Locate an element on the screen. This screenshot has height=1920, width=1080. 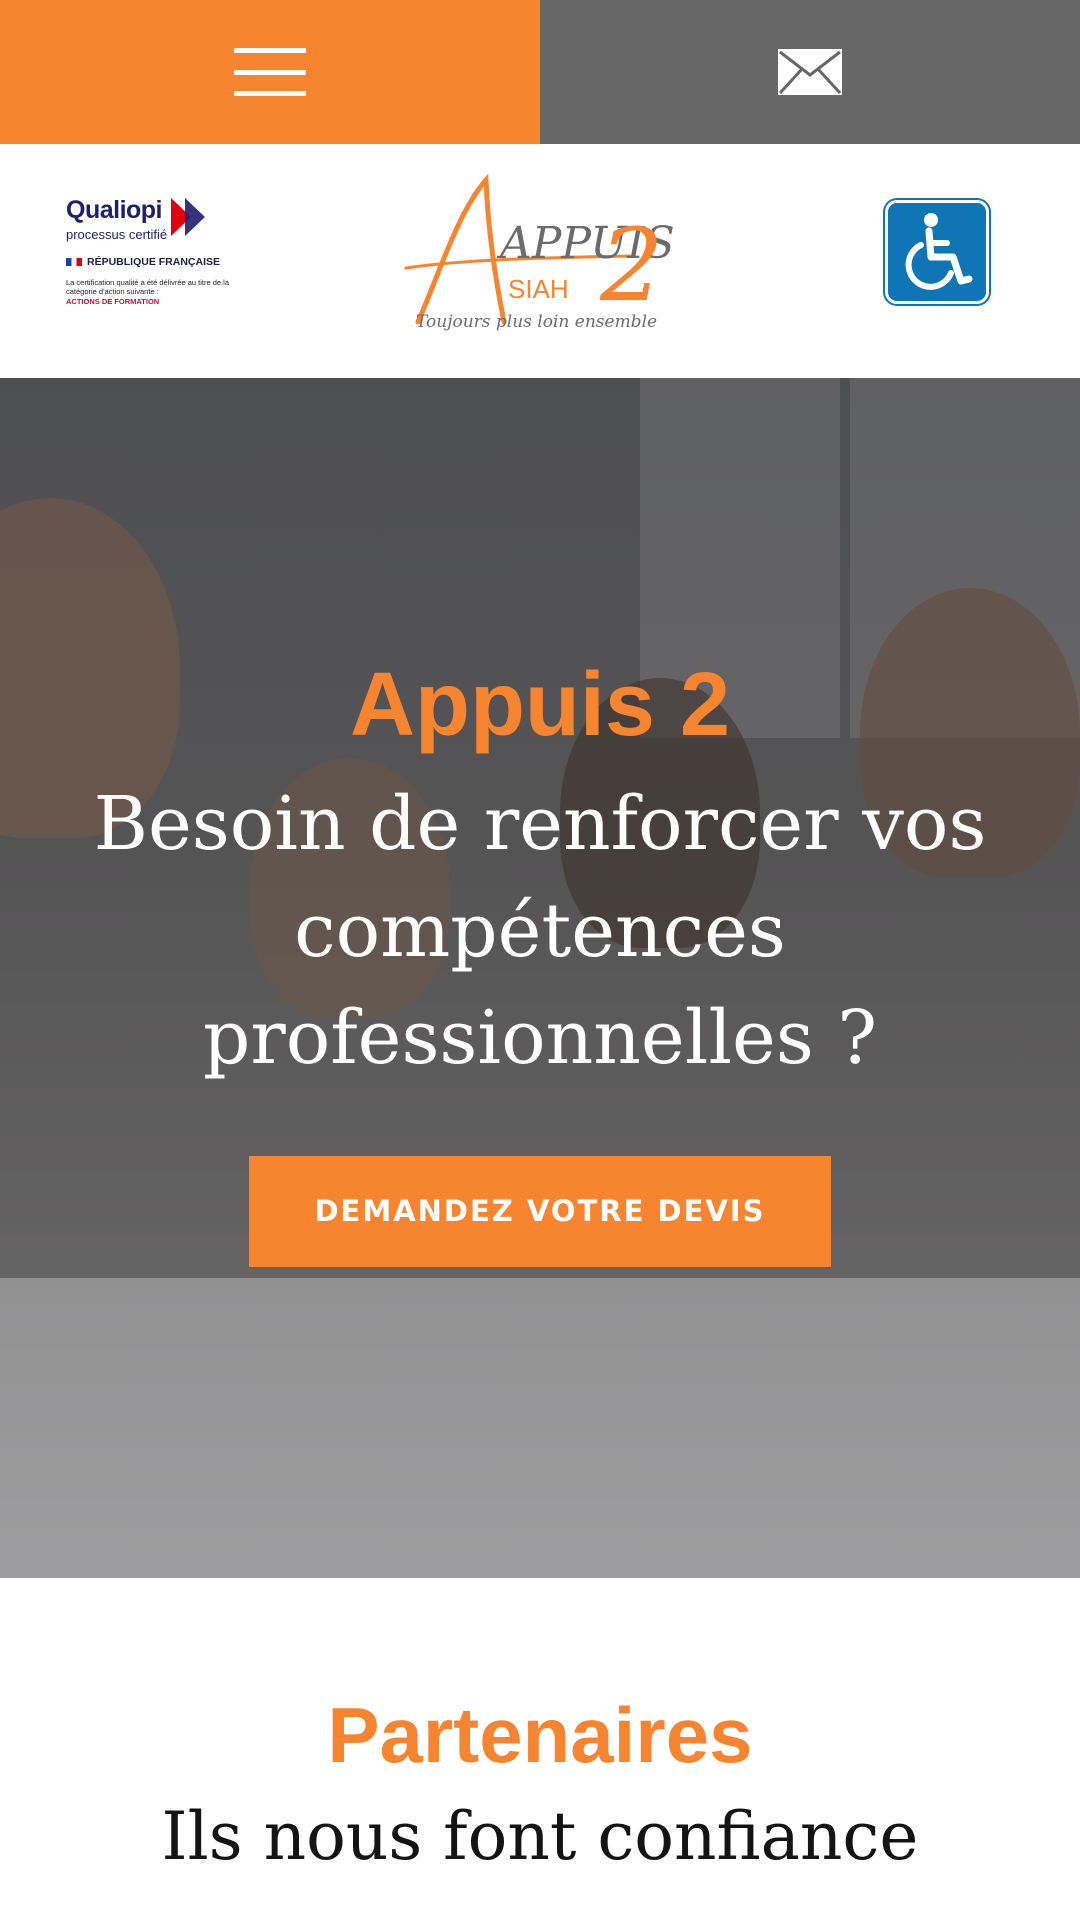
menu-button is located at coordinates (270, 72).